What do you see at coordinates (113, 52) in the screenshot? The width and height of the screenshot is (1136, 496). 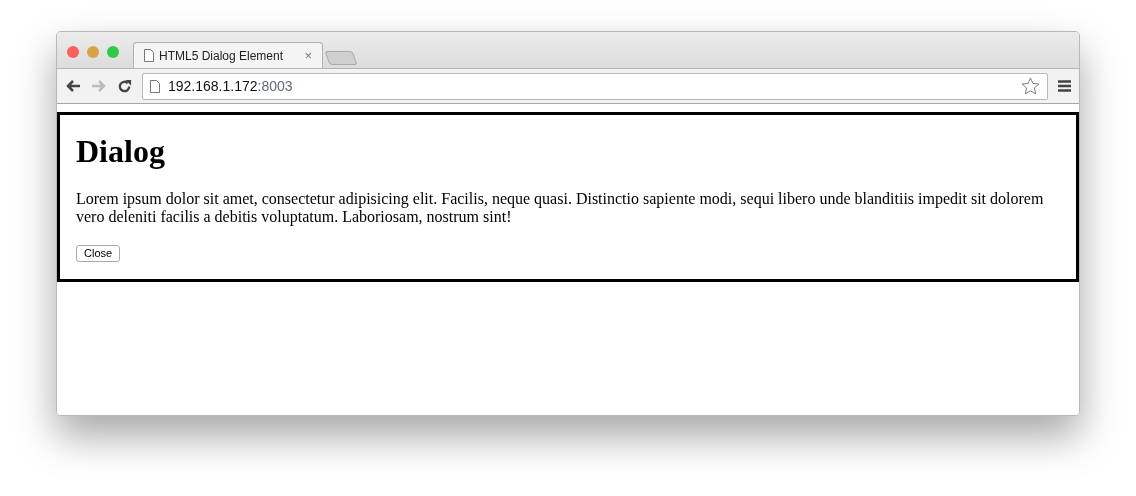 I see `maximize-window-icon` at bounding box center [113, 52].